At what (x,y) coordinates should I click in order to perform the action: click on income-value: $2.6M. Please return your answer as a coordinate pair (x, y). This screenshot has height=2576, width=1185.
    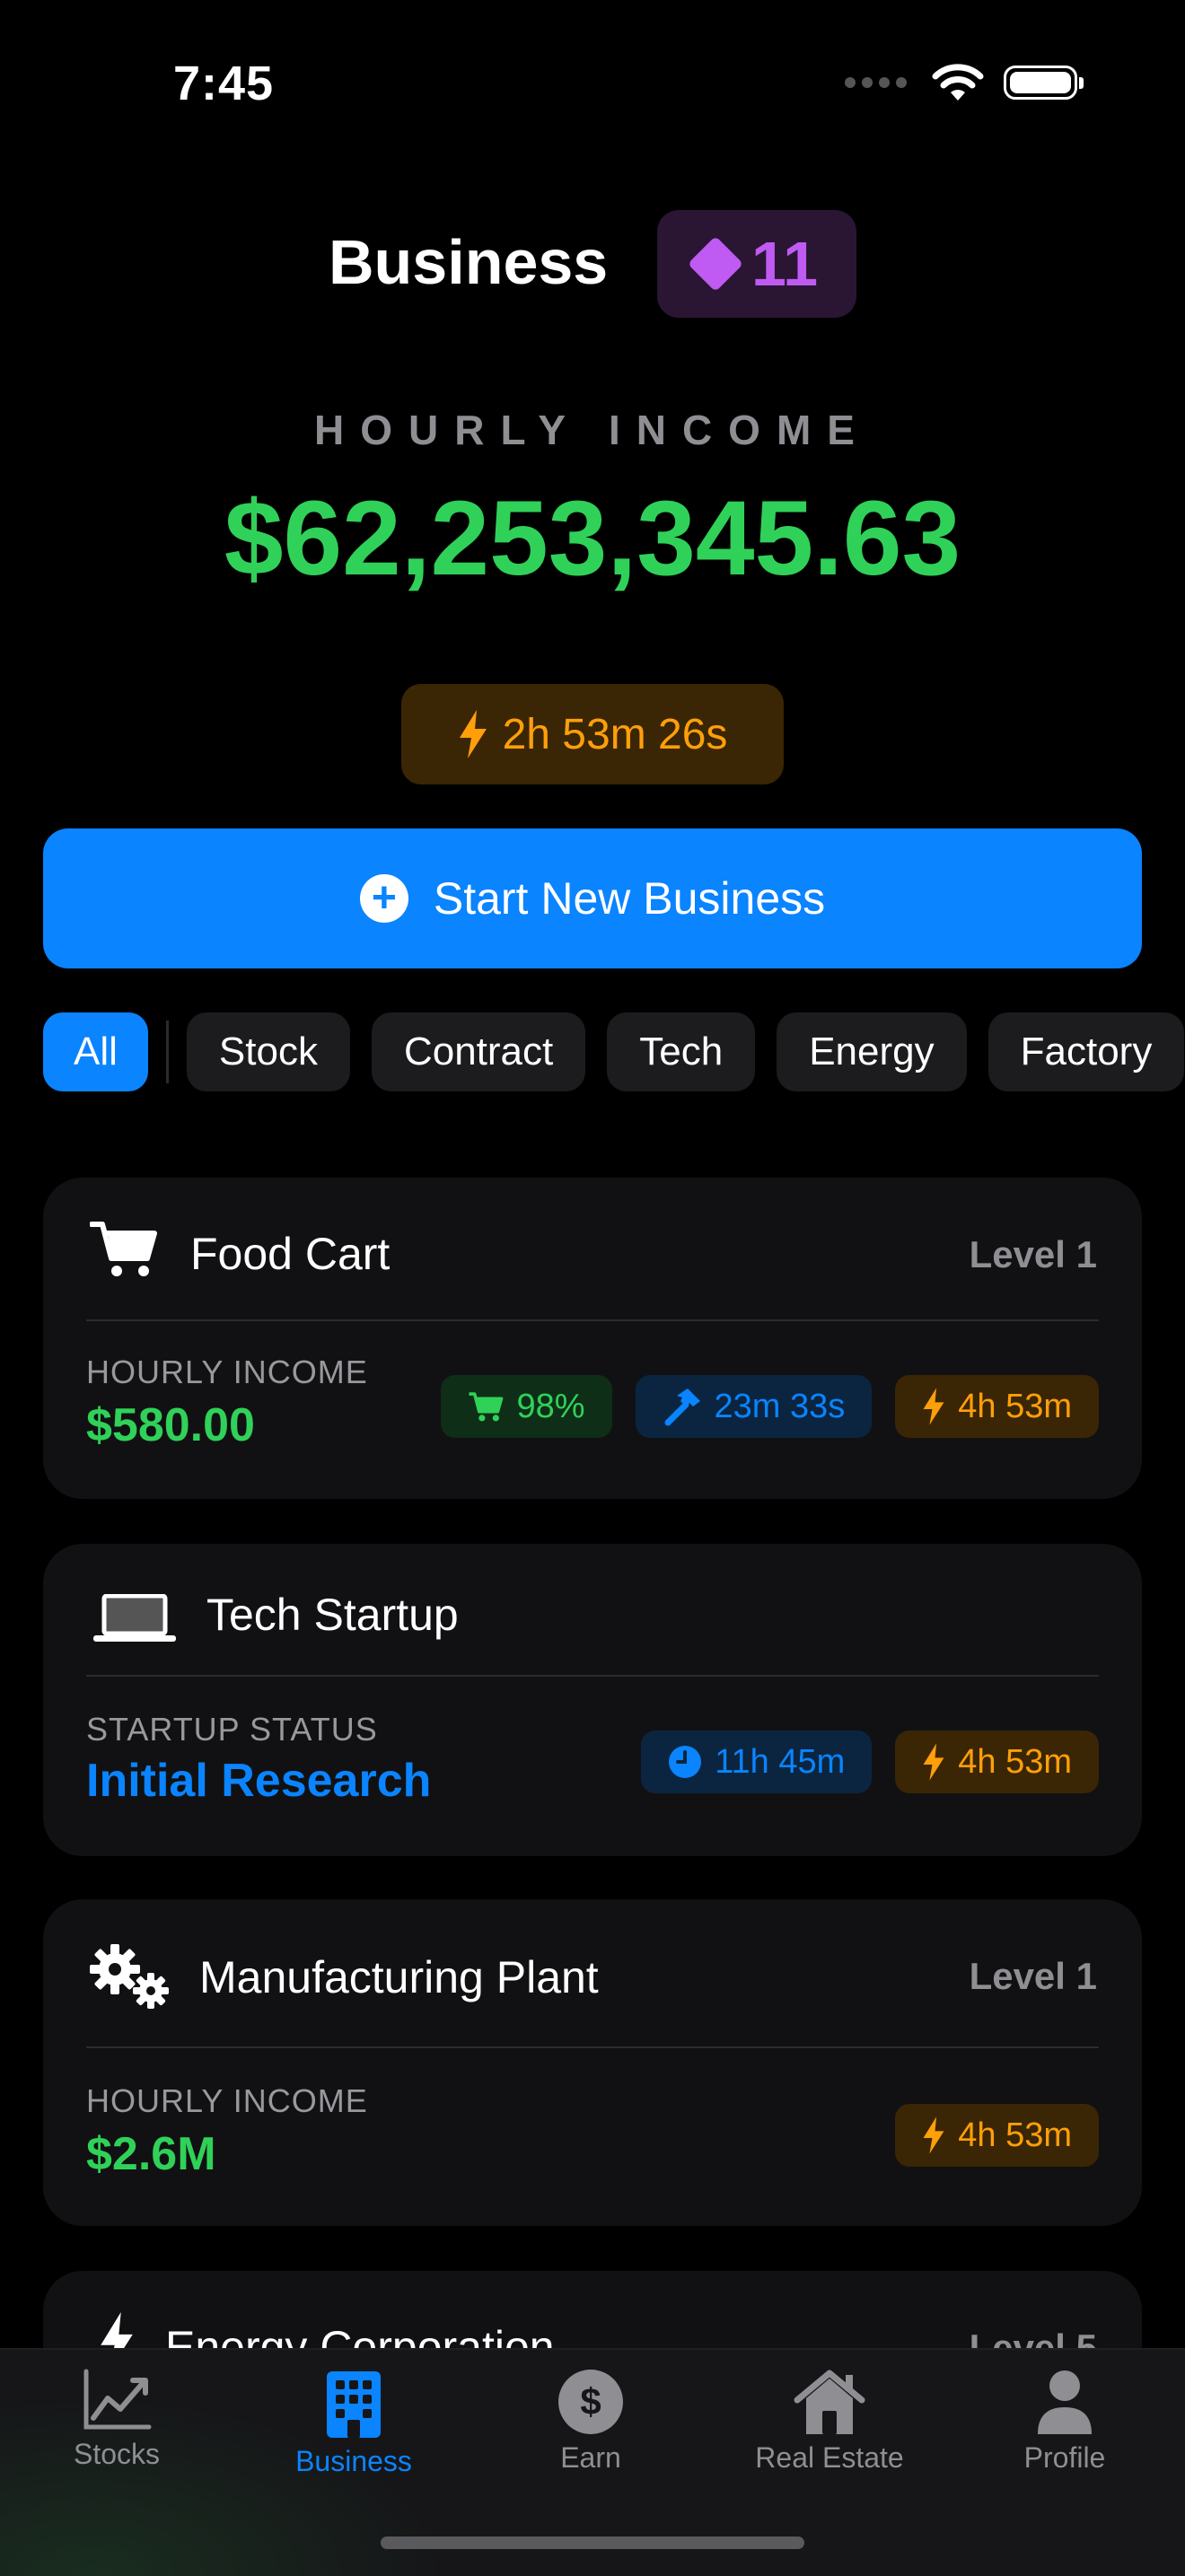
    Looking at the image, I should click on (151, 2154).